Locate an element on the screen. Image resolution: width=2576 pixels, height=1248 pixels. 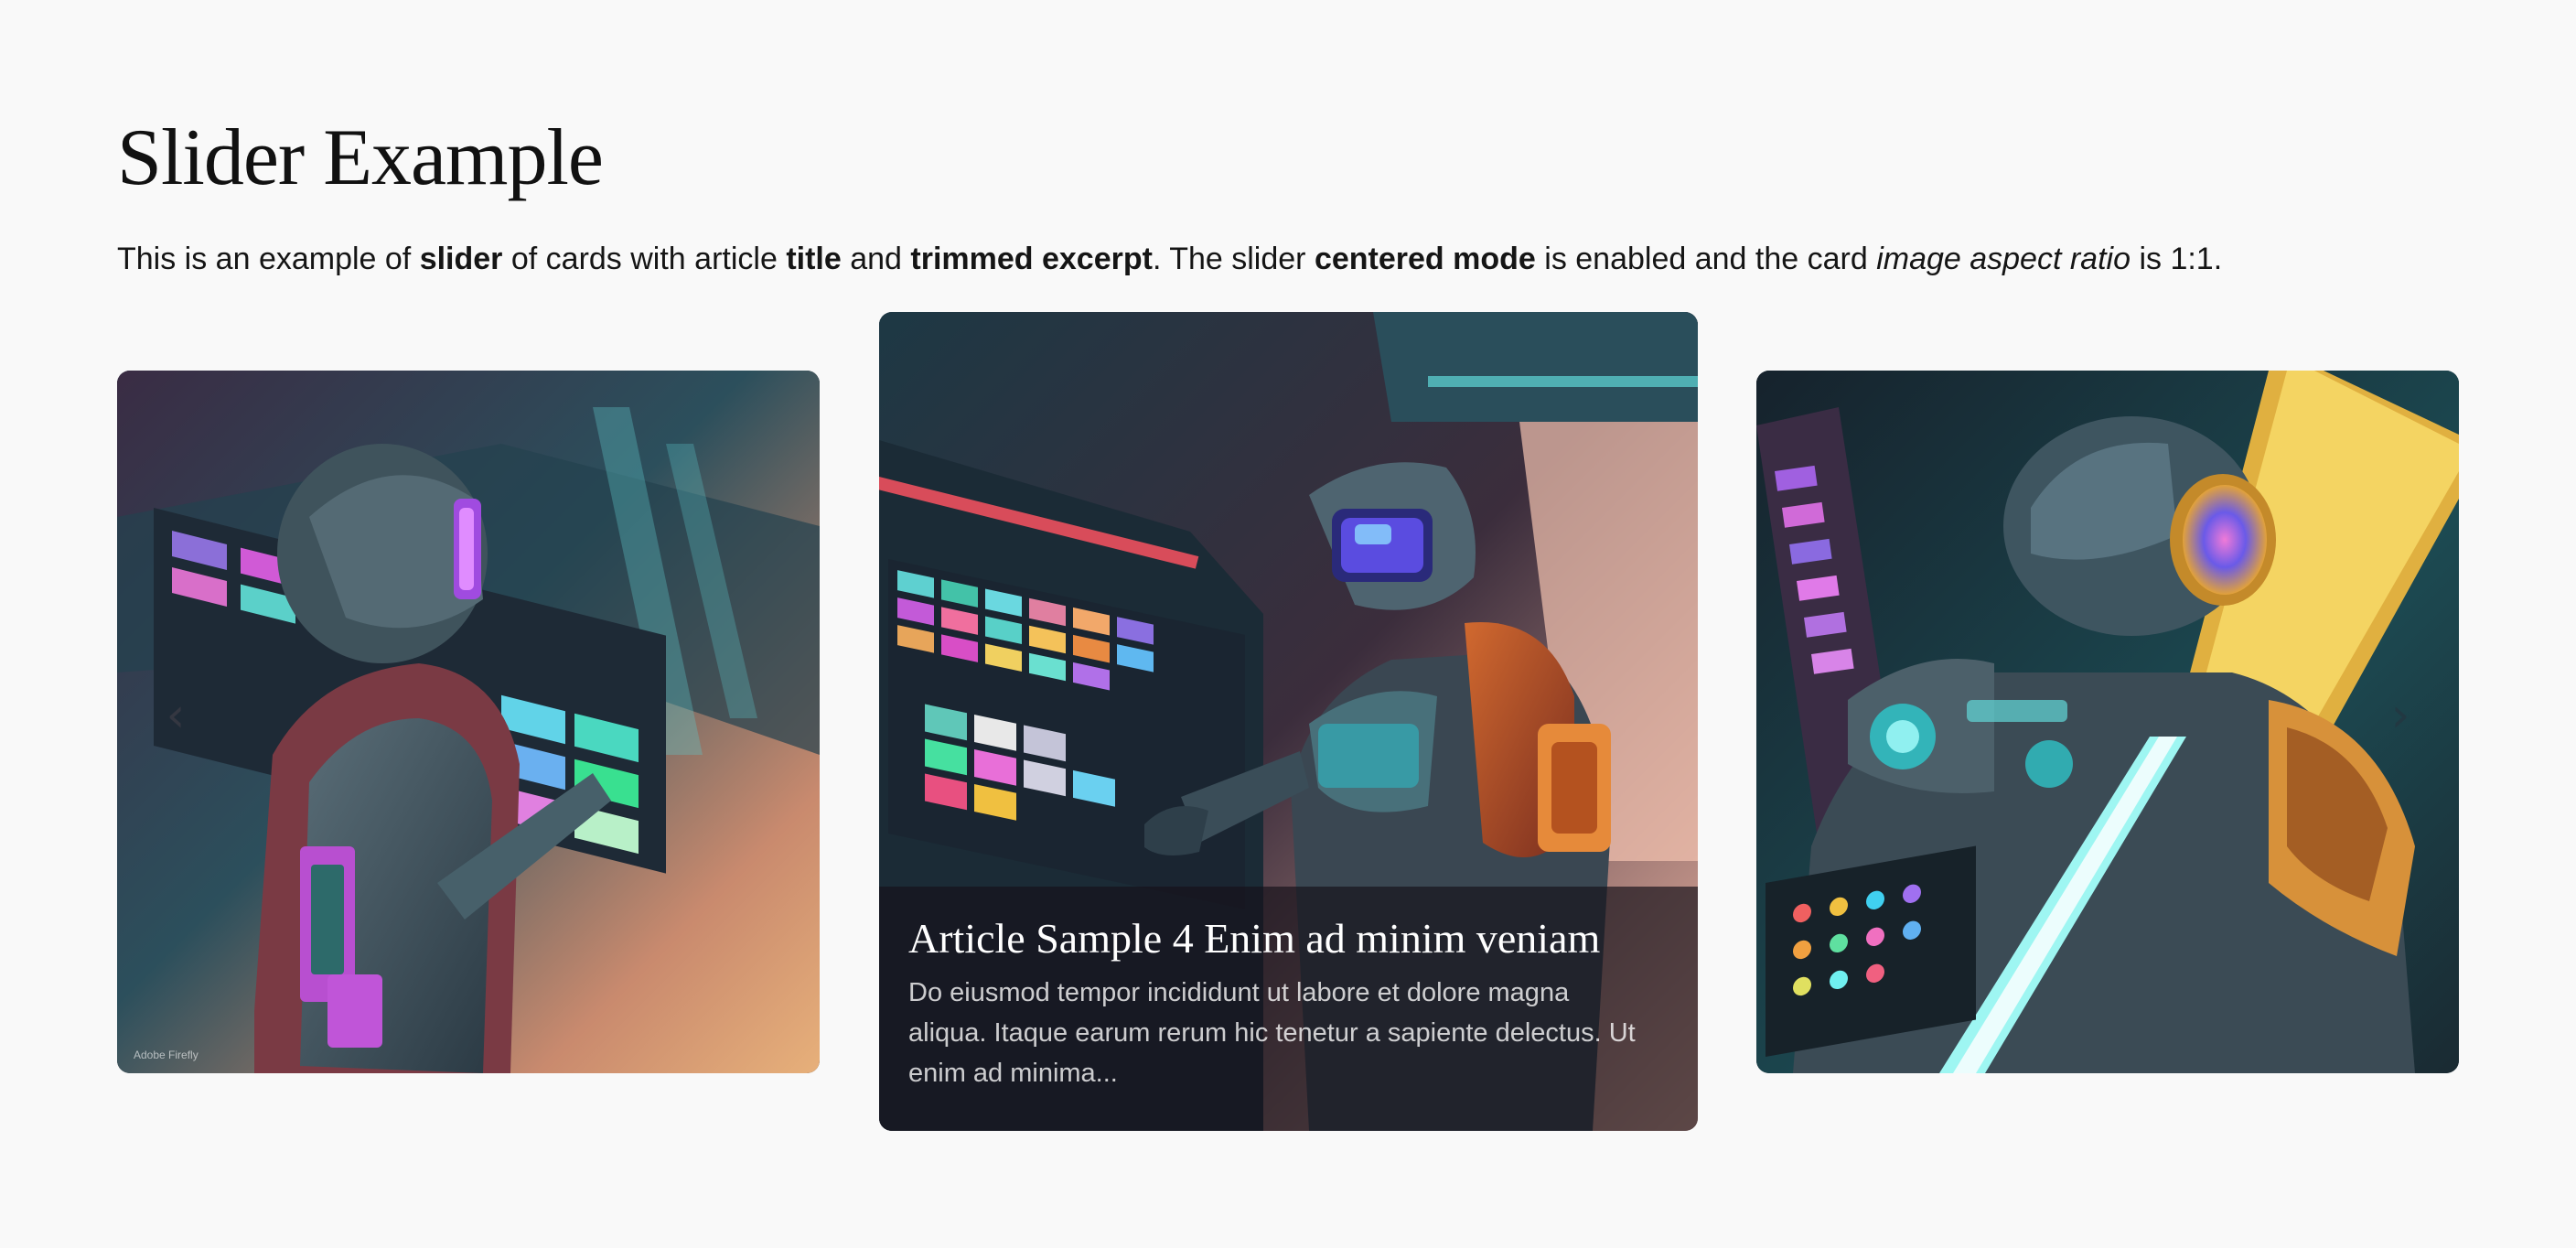
card-title: Article Sample 4 Enim ad minim veniam is located at coordinates (1288, 938).